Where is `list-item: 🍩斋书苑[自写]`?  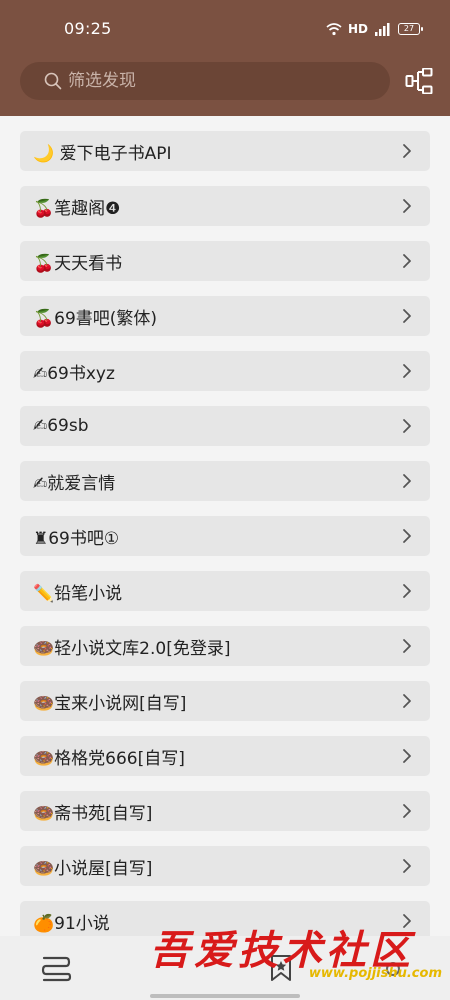
list-item: 🍩斋书苑[自写] is located at coordinates (225, 811).